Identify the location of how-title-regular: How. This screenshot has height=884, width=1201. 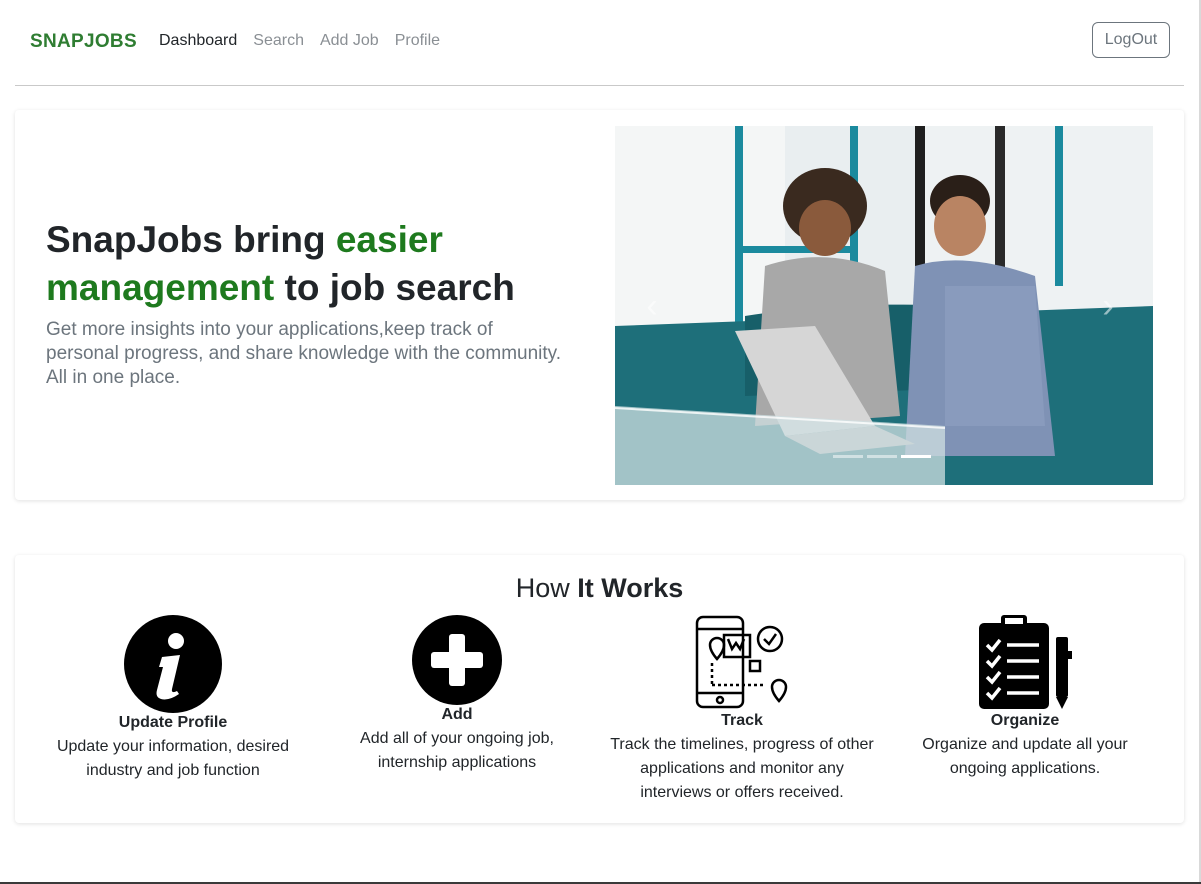
(546, 588).